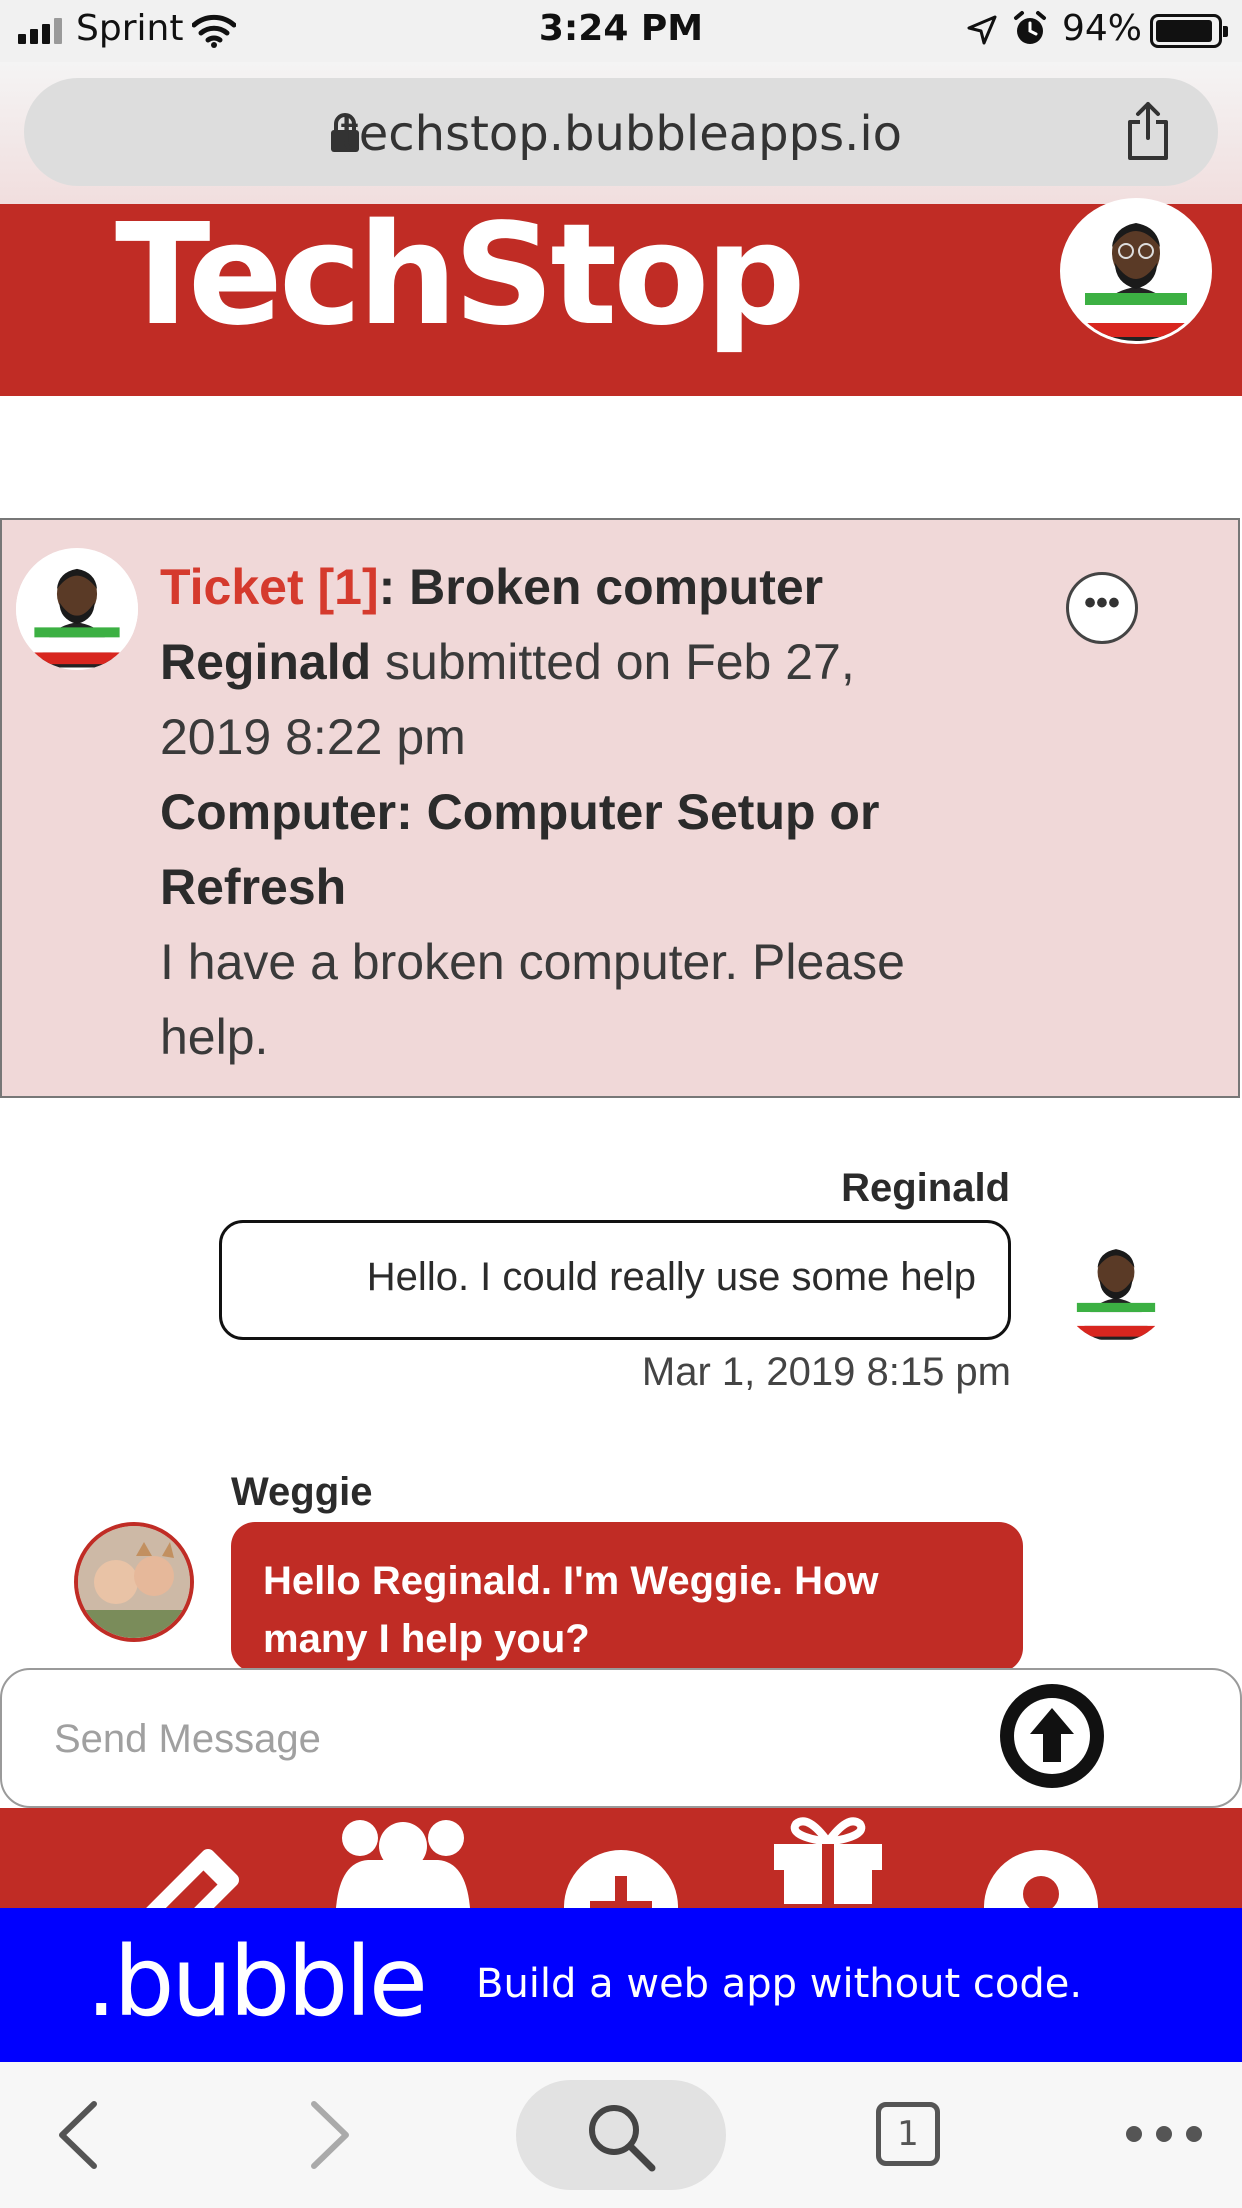 Image resolution: width=1242 pixels, height=2208 pixels. I want to click on ticket-subject: : Broken computer, so click(601, 587).